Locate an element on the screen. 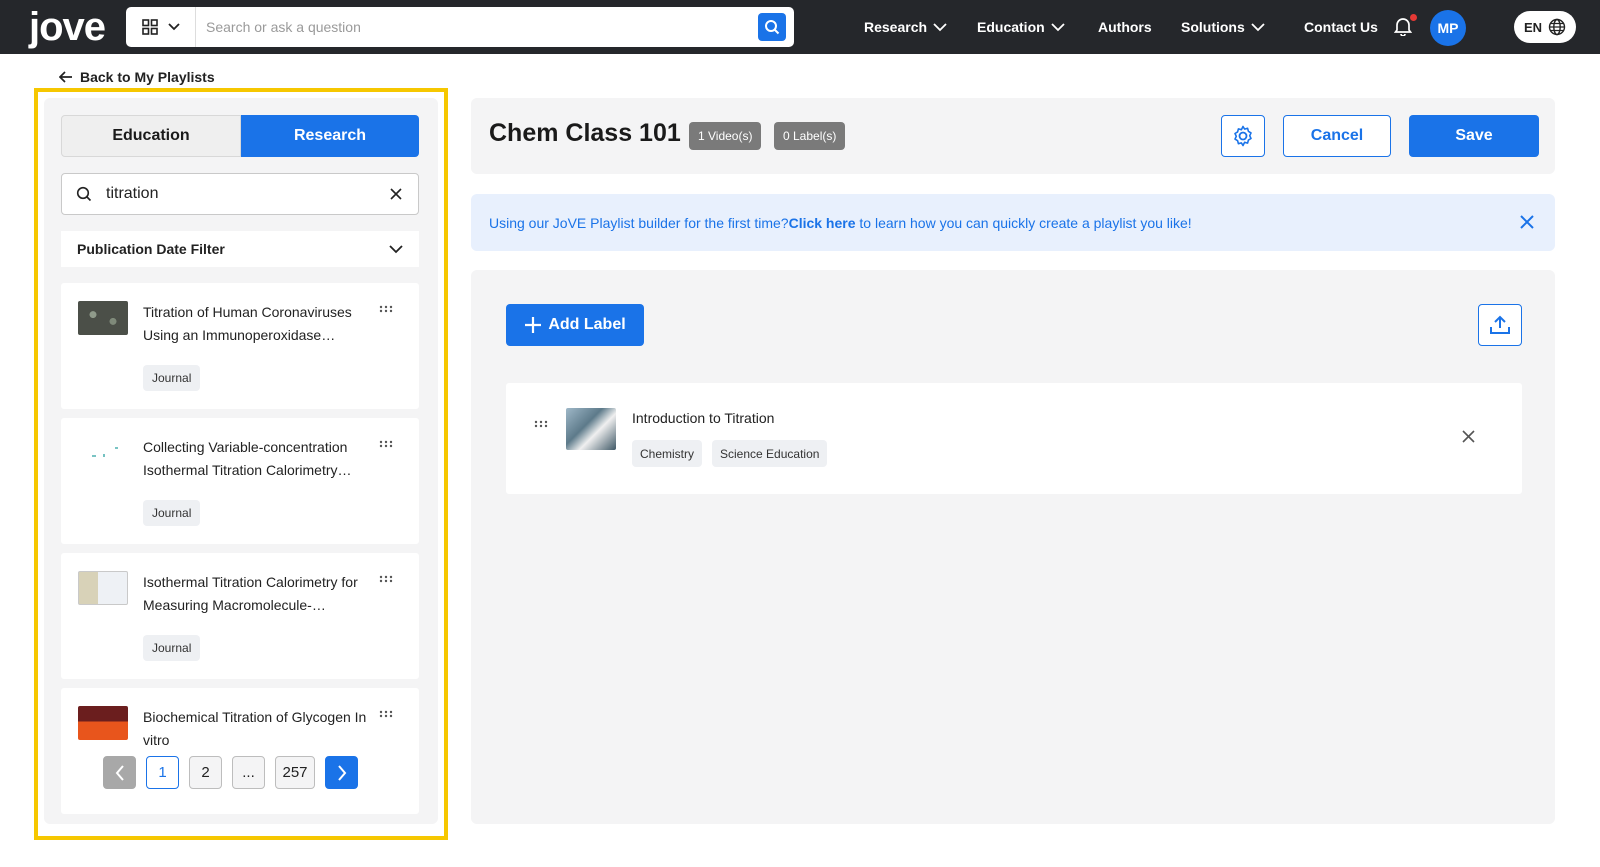 The height and width of the screenshot is (867, 1600). search-submit-button is located at coordinates (772, 27).